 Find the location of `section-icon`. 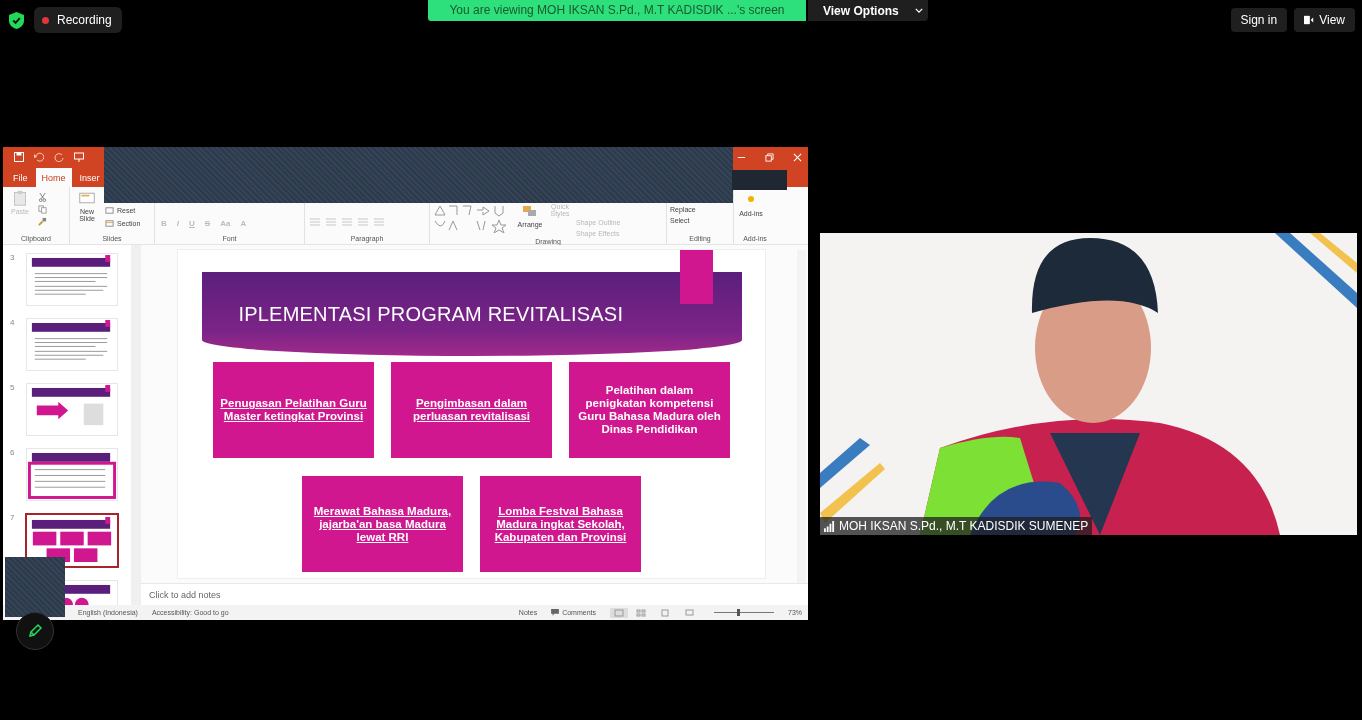

section-icon is located at coordinates (109, 224).